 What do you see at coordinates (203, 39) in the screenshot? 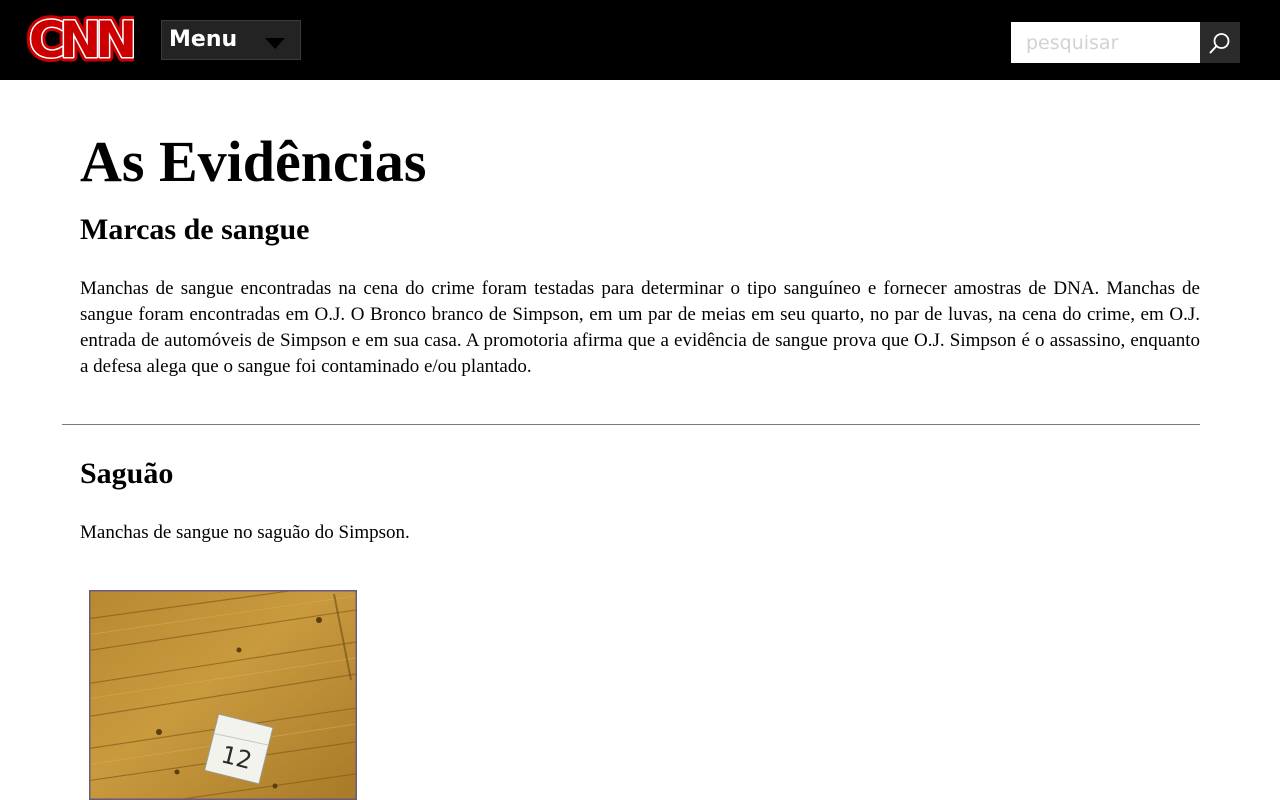
I see `menu-label: Menu` at bounding box center [203, 39].